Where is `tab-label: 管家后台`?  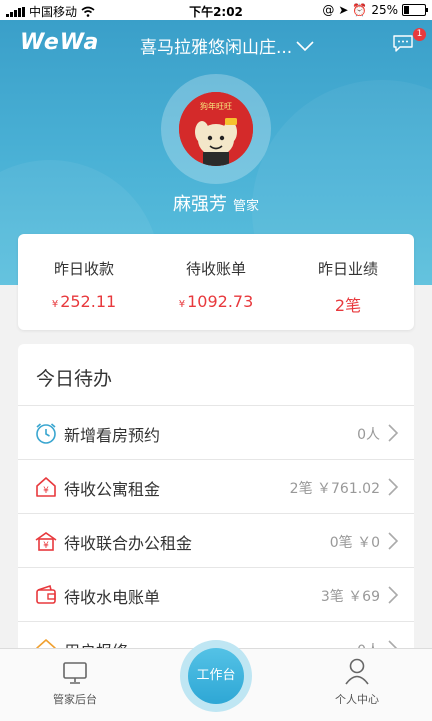
tab-label: 管家后台 is located at coordinates (75, 699).